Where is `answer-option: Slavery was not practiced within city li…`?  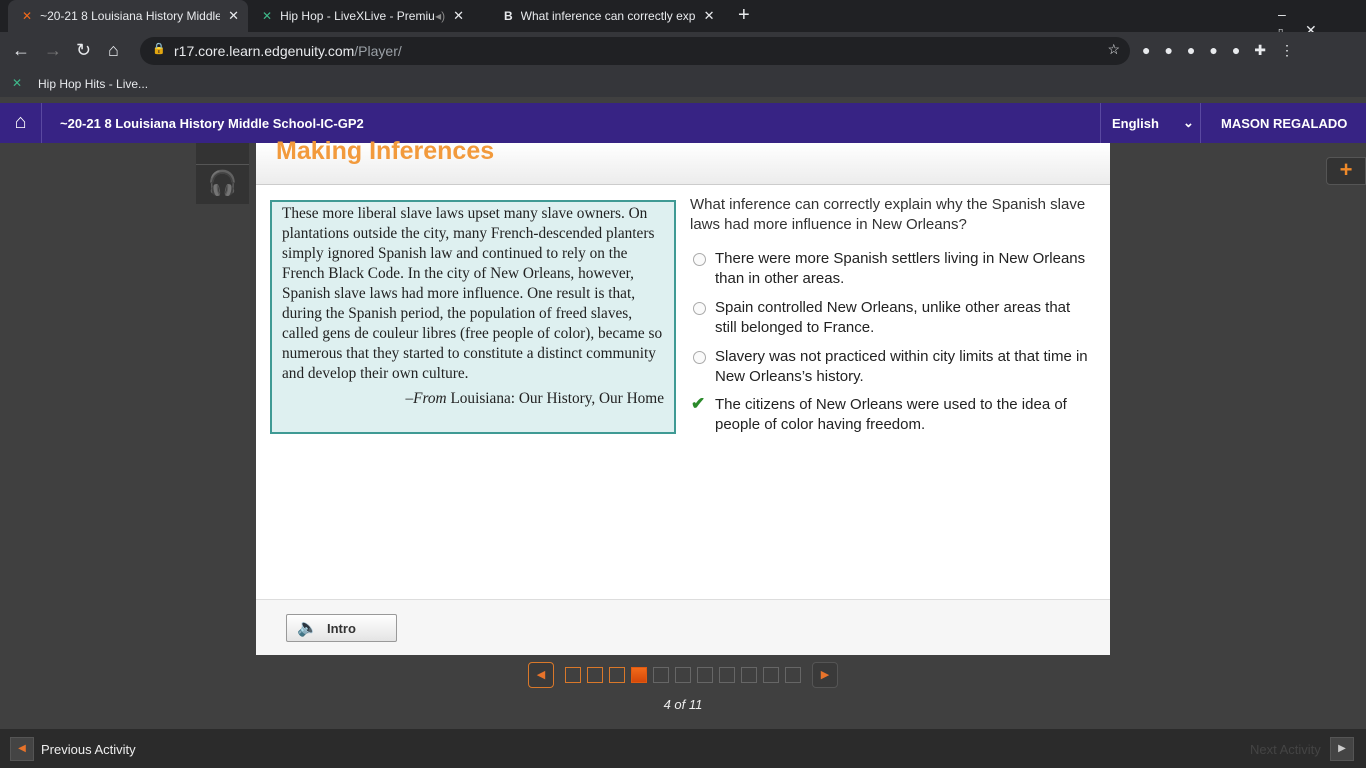
answer-option: Slavery was not practiced within city li… is located at coordinates (890, 366).